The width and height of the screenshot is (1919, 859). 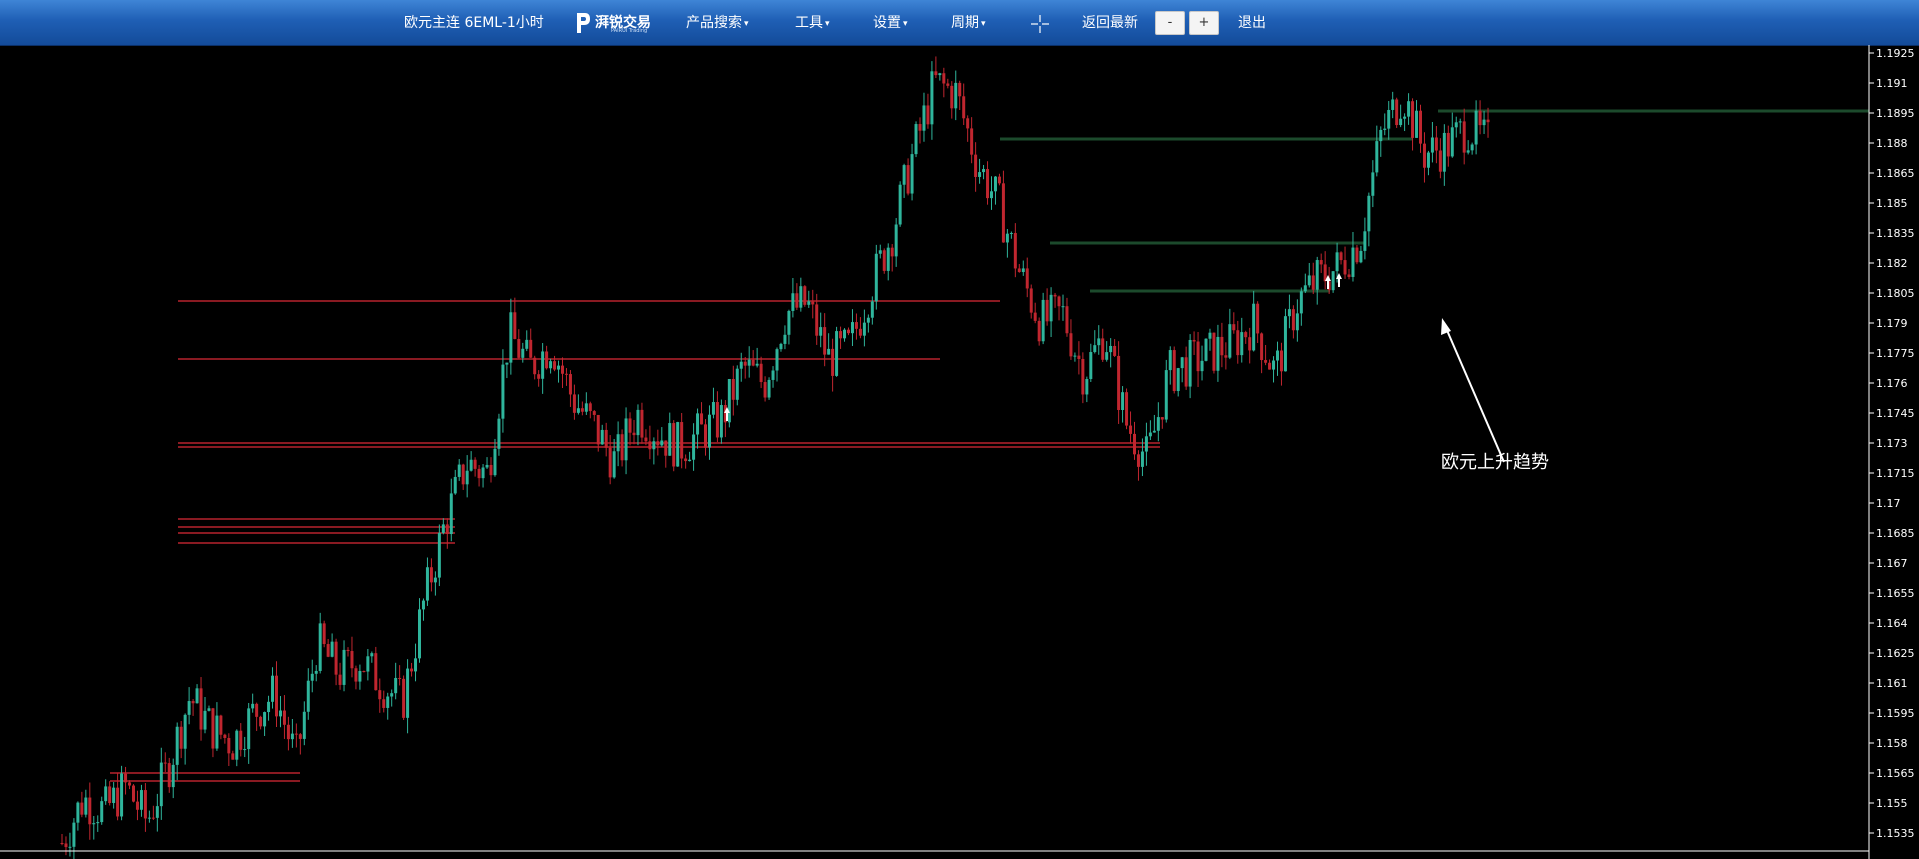 What do you see at coordinates (812, 22) in the screenshot?
I see `menu-tools: 工具 ▾` at bounding box center [812, 22].